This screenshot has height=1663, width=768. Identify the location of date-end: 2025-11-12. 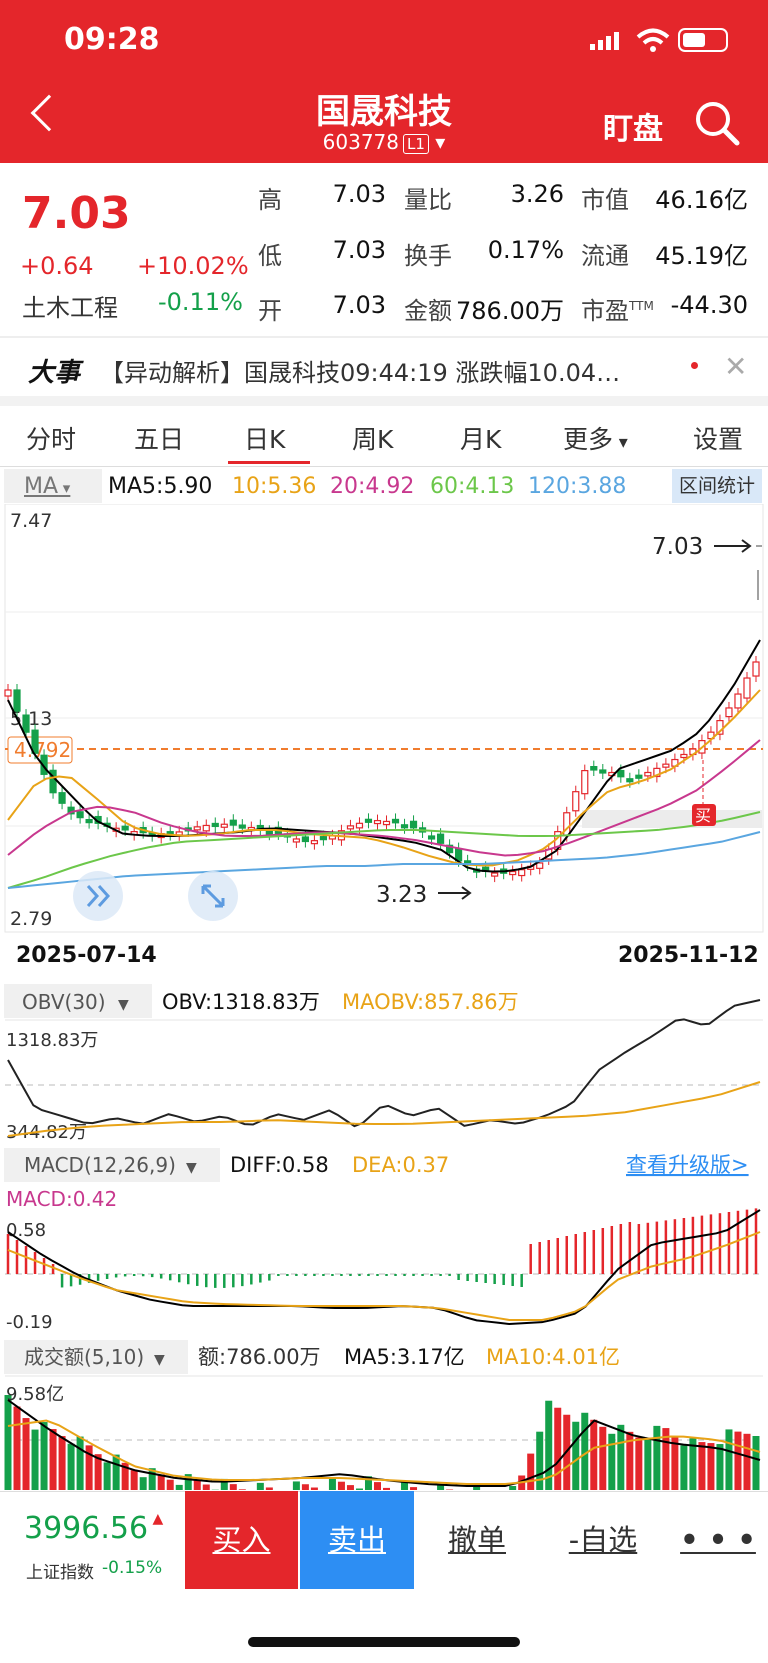
(688, 955).